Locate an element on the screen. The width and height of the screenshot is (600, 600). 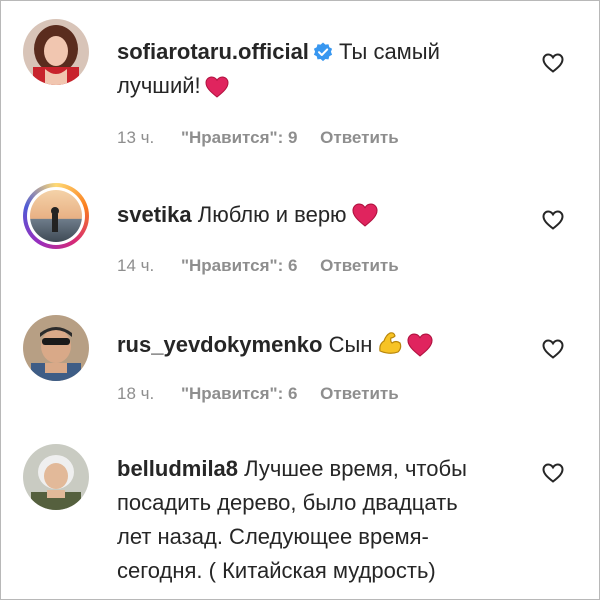
comment-text: посадить дерево, было двадцать is located at coordinates (287, 502).